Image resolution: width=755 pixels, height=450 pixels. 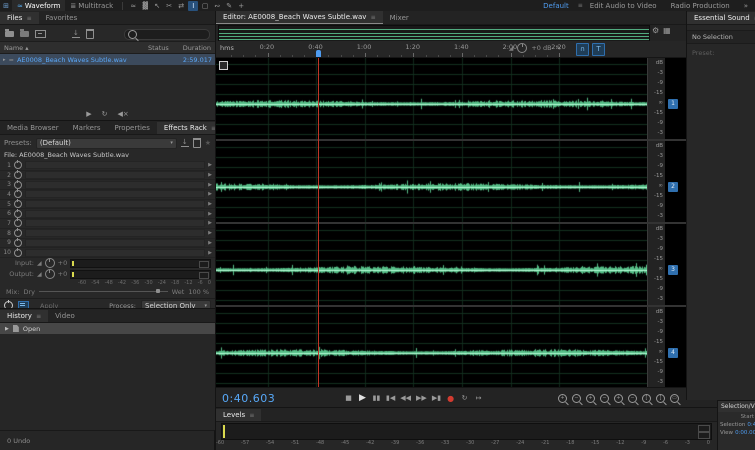 What do you see at coordinates (145, 6) in the screenshot?
I see `spectral-view-tool-icon: ▓` at bounding box center [145, 6].